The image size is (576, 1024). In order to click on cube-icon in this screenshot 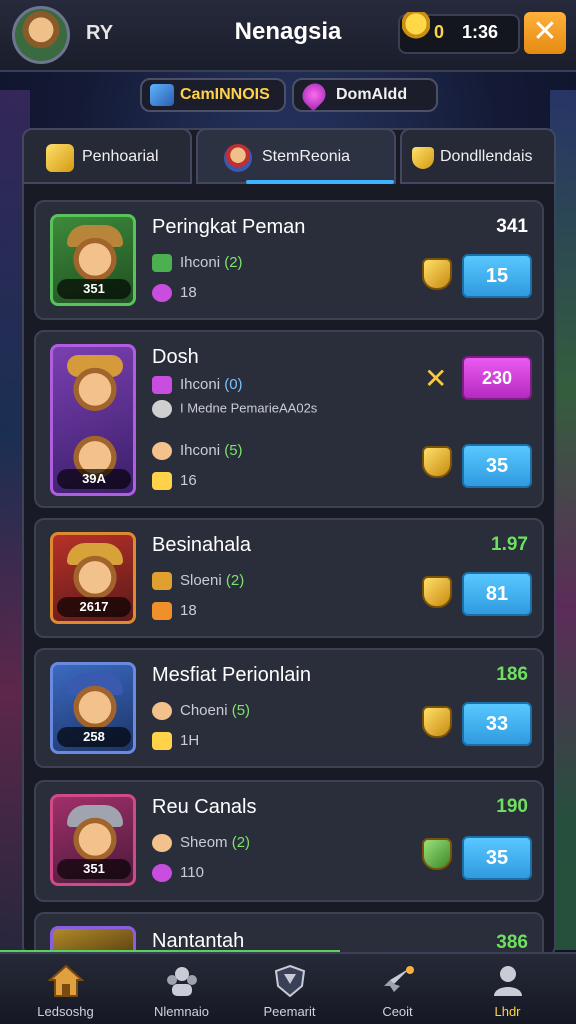, I will do `click(162, 95)`.